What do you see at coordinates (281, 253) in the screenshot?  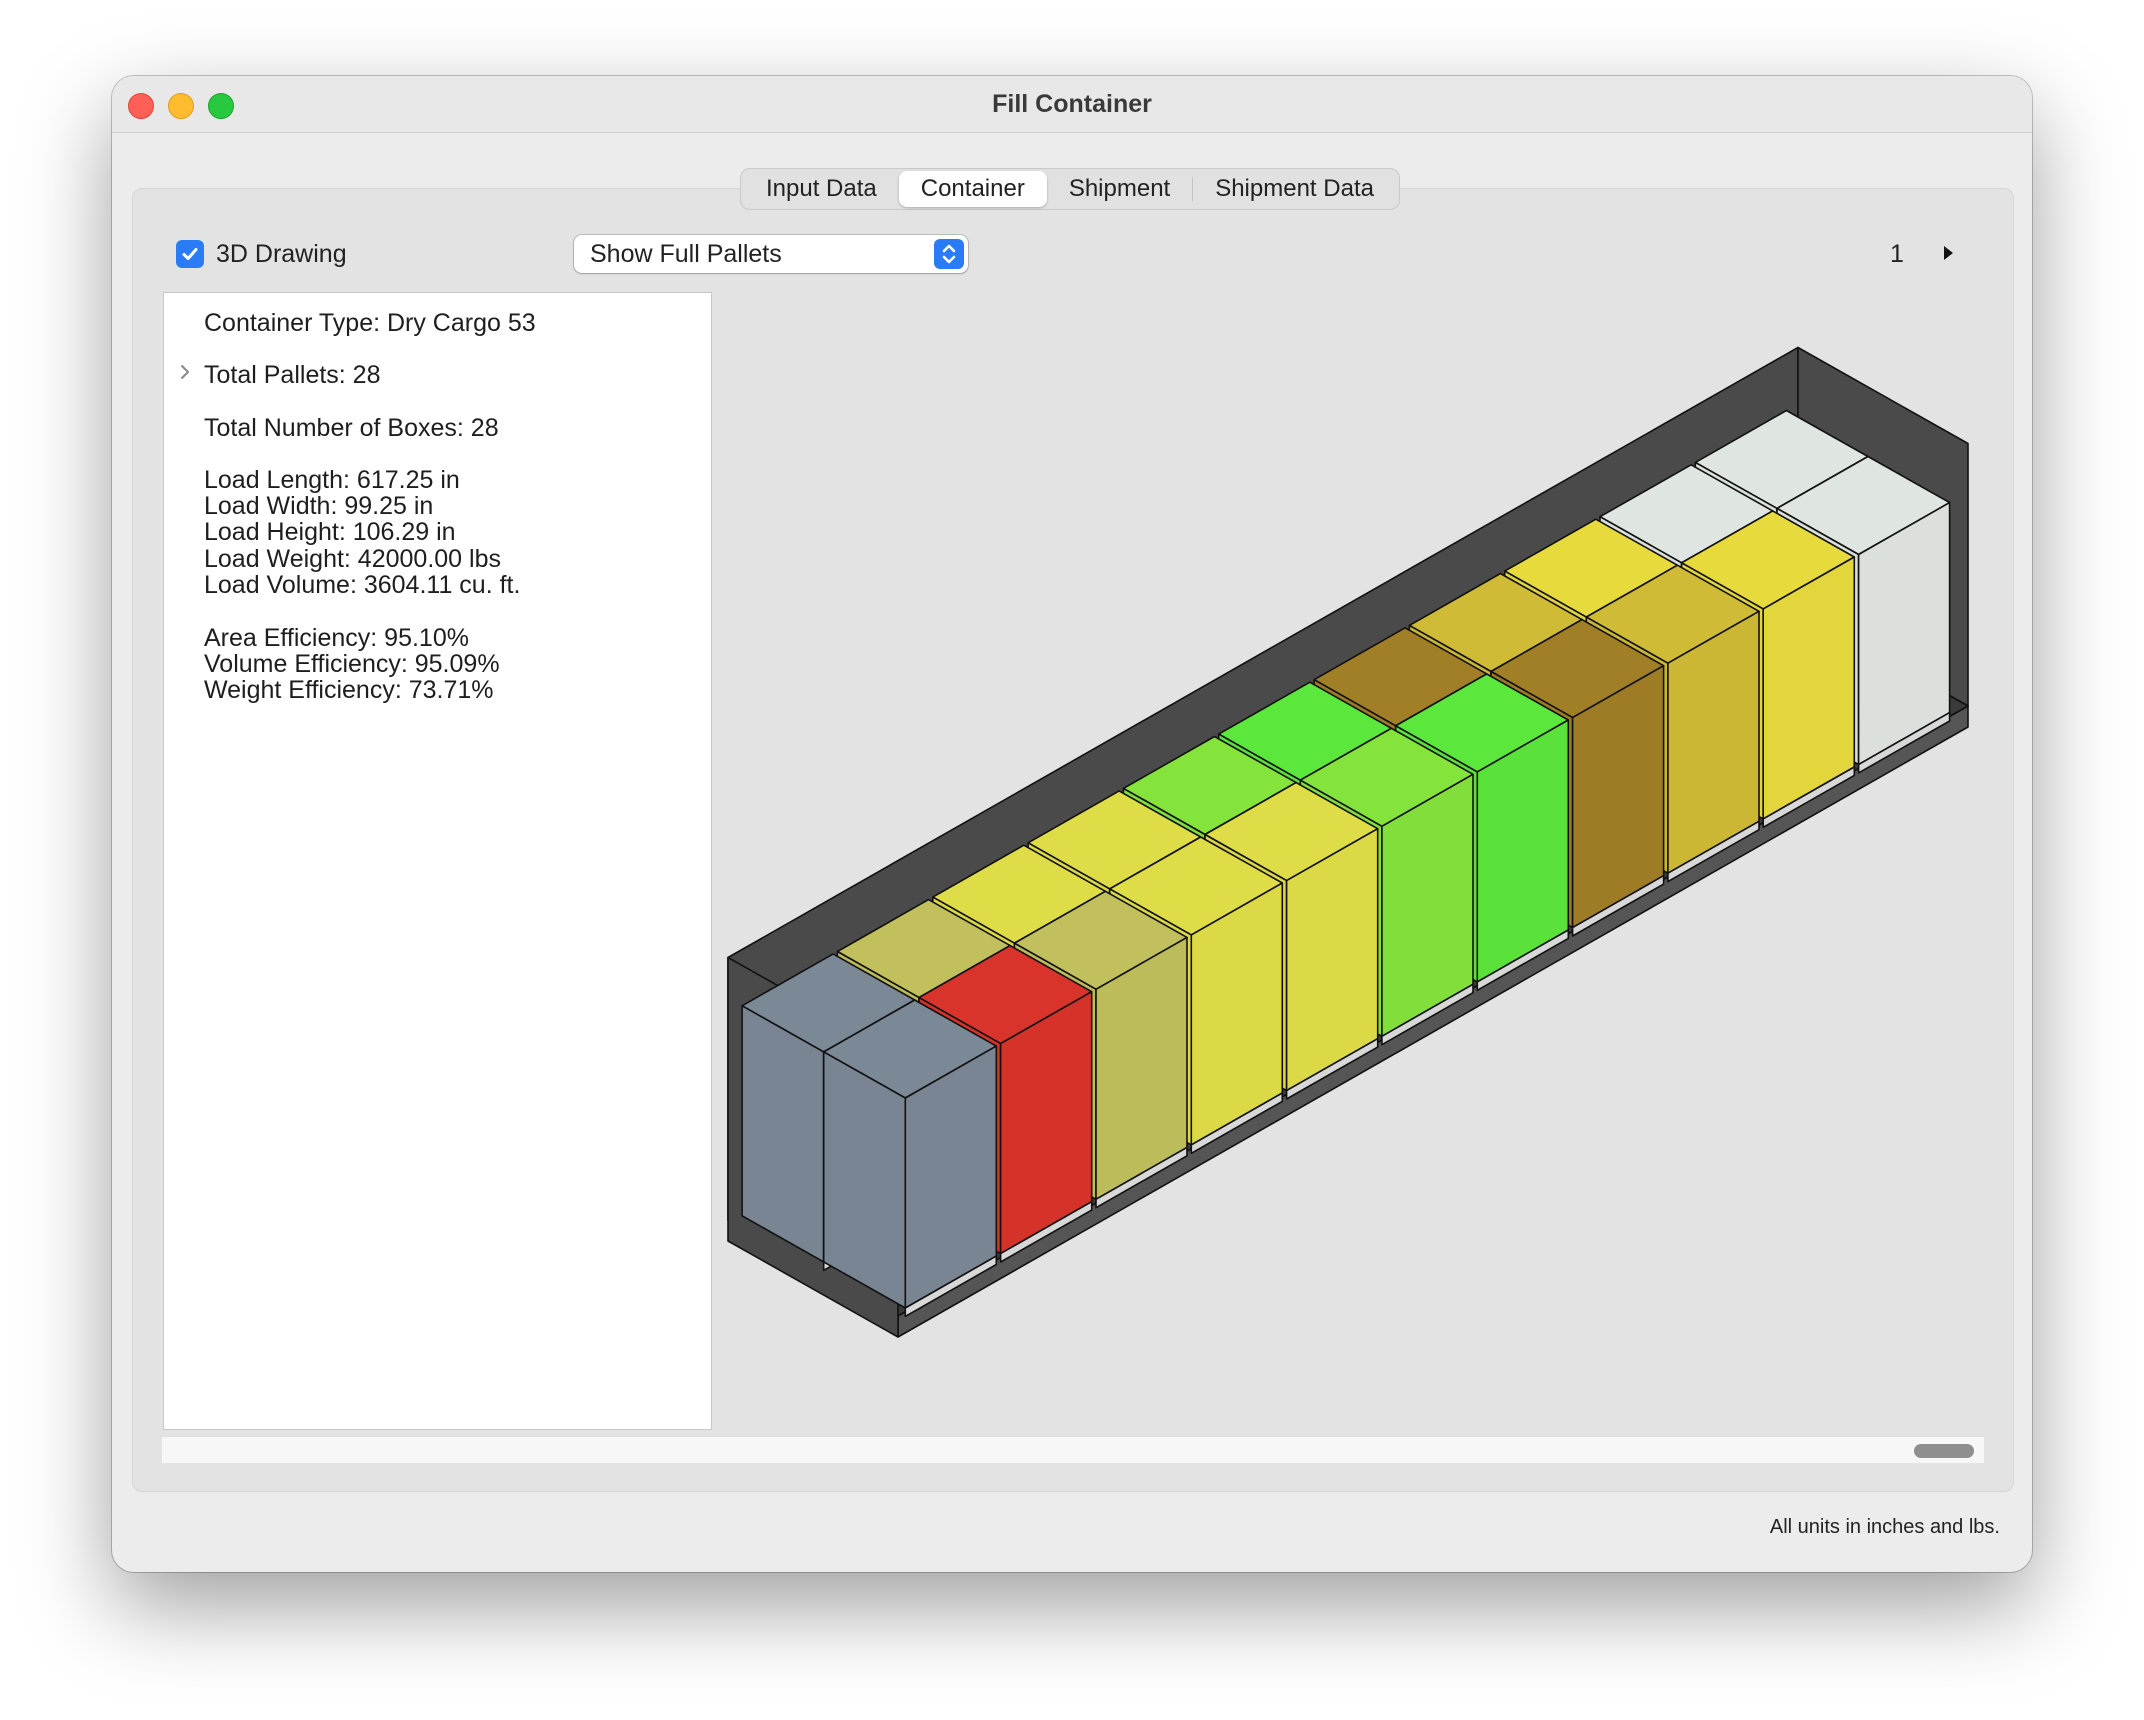 I see `drawing-checkbox-label: 3D Drawing` at bounding box center [281, 253].